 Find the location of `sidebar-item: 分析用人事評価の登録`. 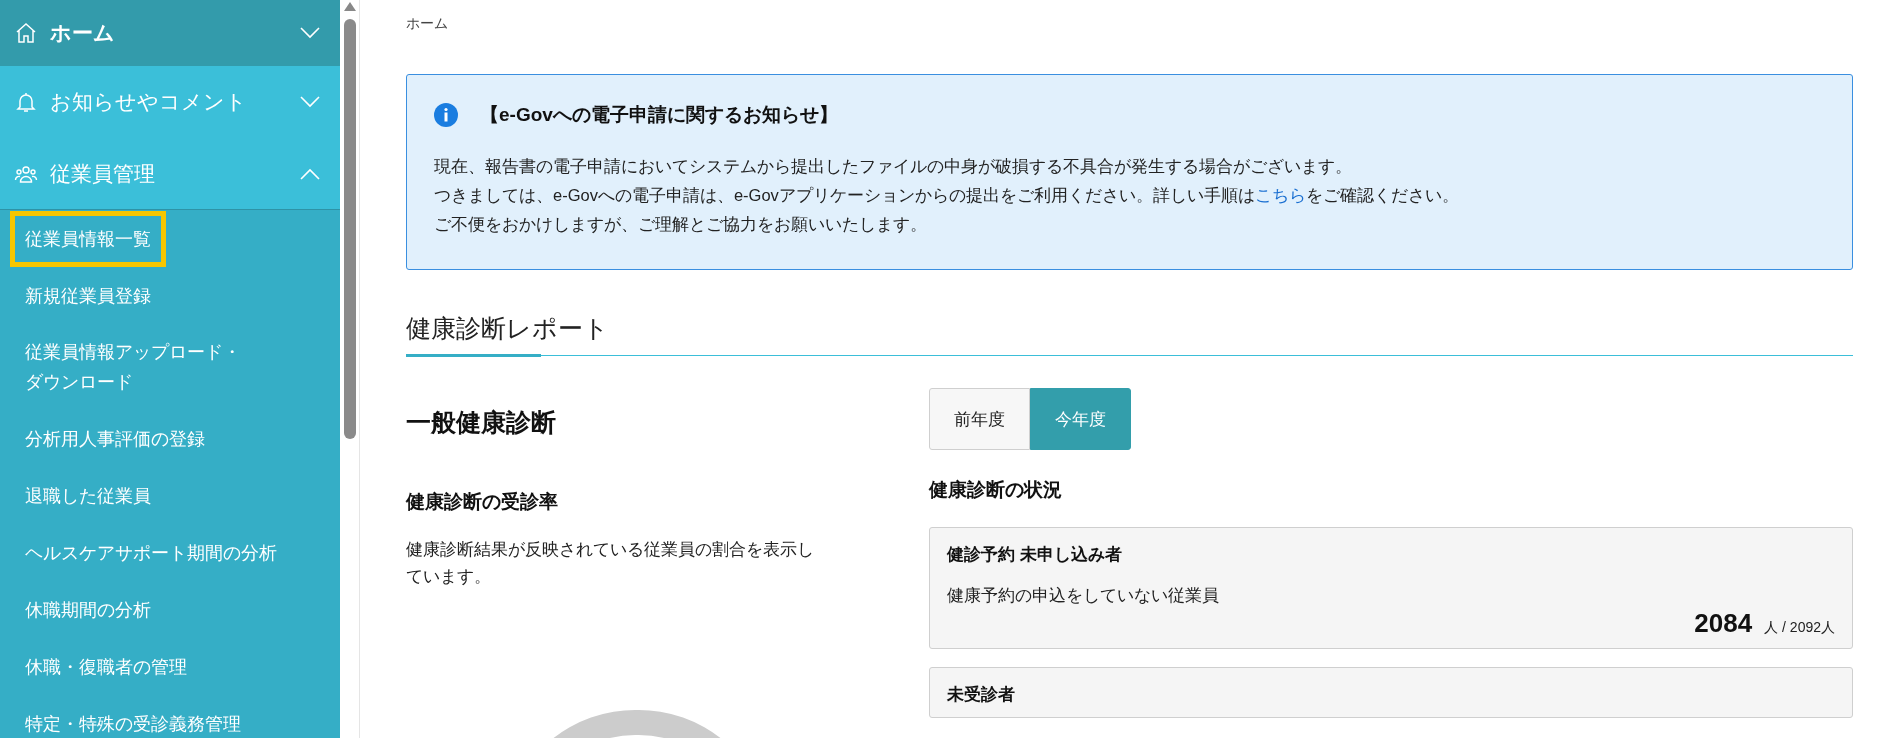

sidebar-item: 分析用人事評価の登録 is located at coordinates (115, 438).